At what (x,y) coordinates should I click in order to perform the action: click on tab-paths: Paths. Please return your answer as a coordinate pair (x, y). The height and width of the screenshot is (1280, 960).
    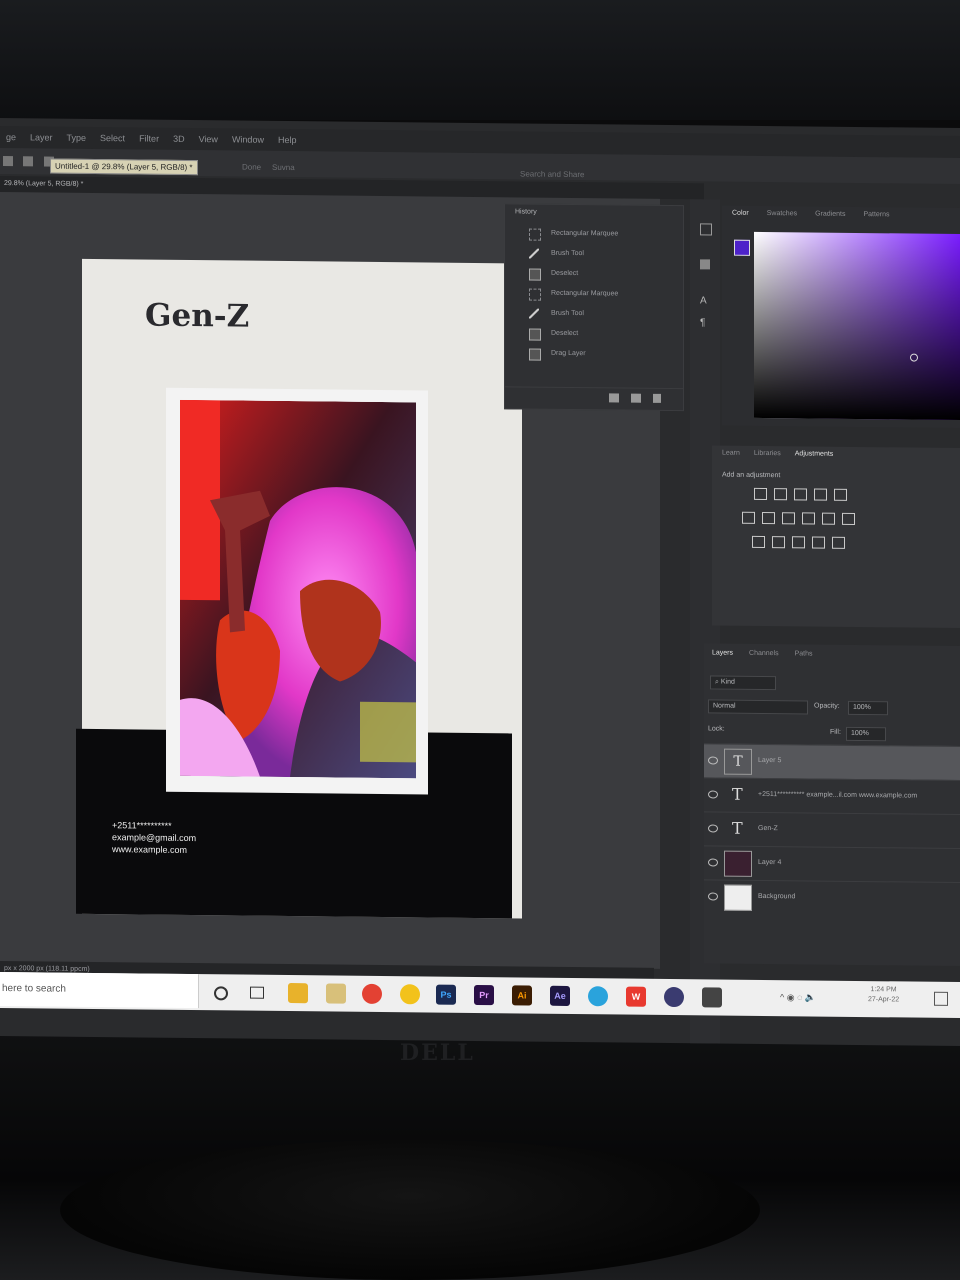
    Looking at the image, I should click on (804, 653).